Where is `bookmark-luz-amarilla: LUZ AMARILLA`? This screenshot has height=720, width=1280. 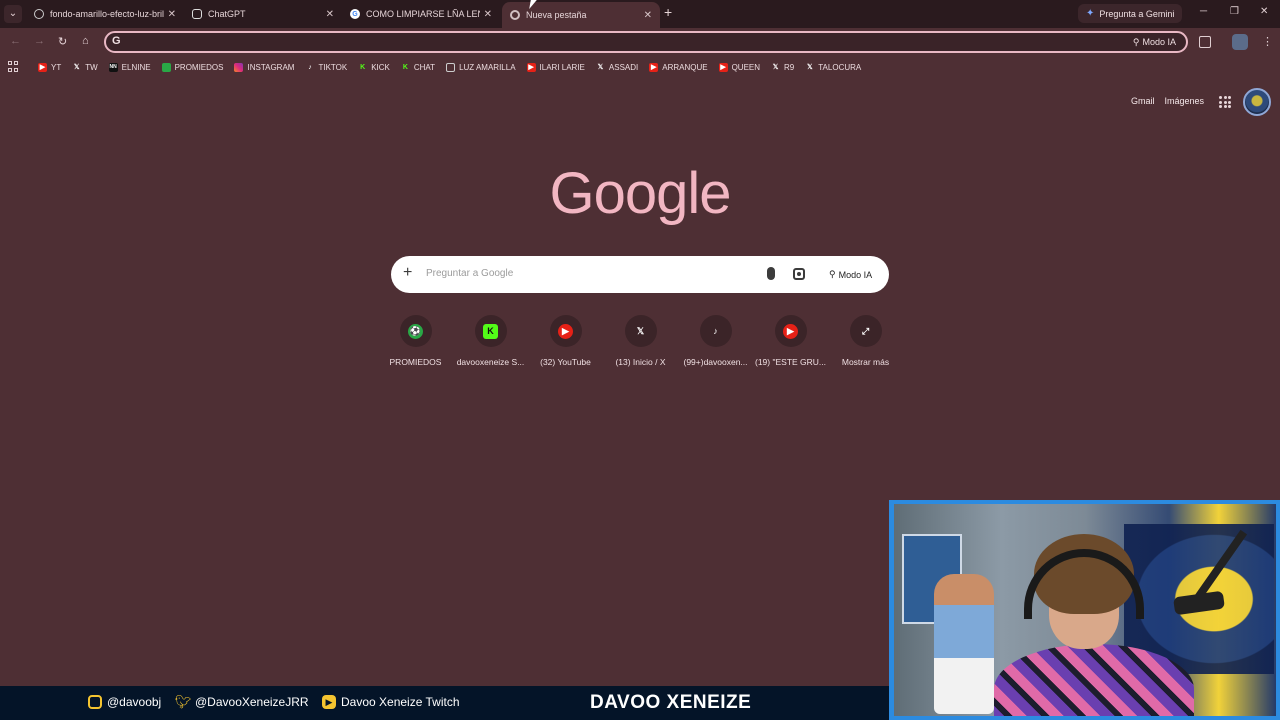
bookmark-luz-amarilla: LUZ AMARILLA is located at coordinates (481, 67).